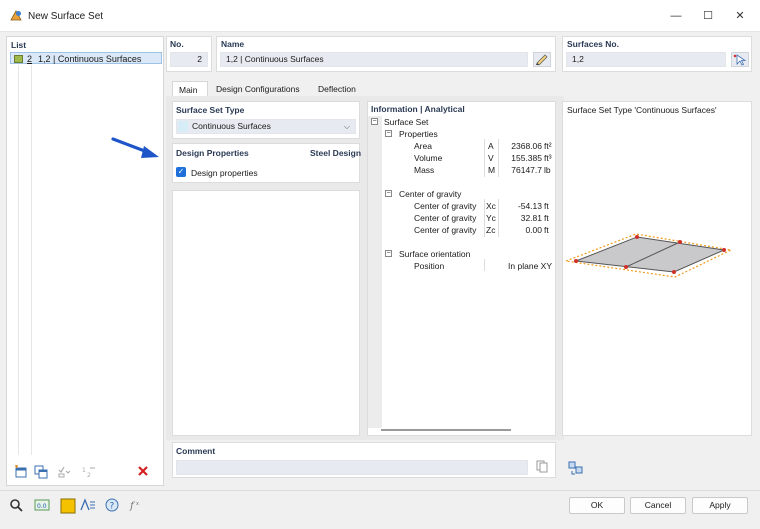 Image resolution: width=760 pixels, height=529 pixels. Describe the element at coordinates (21, 473) in the screenshot. I see `new-item-icon` at that location.